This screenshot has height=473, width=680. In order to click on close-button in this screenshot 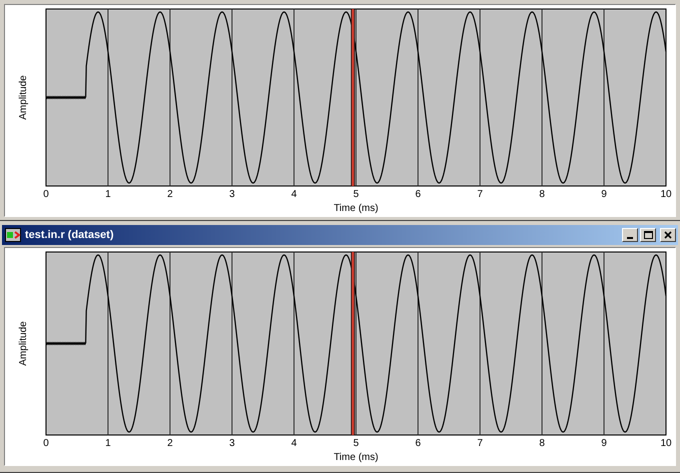, I will do `click(668, 235)`.